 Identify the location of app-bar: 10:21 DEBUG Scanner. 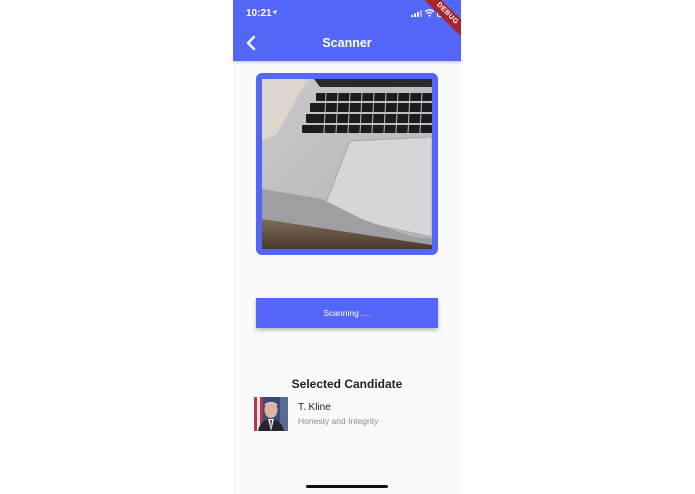
(347, 30).